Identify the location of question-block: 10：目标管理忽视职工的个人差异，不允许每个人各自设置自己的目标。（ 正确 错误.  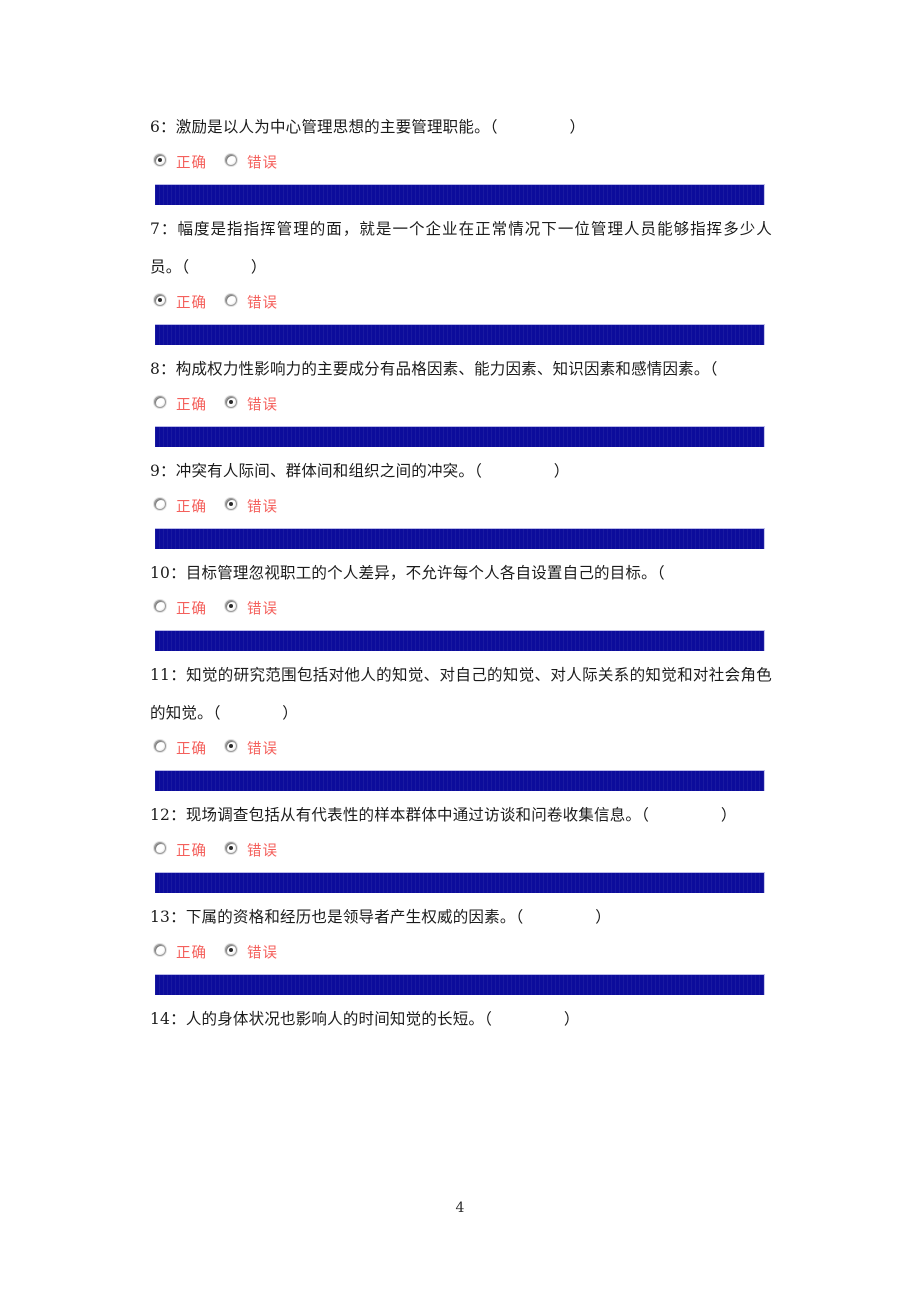
(460, 605).